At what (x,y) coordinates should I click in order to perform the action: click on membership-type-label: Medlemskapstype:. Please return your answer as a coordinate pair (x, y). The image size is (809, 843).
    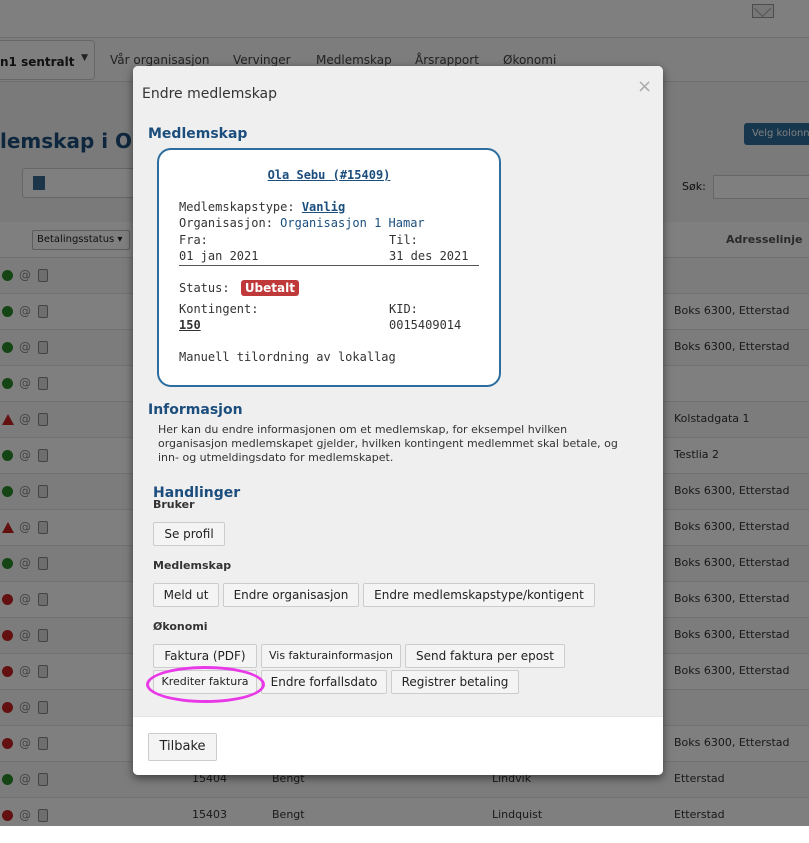
    Looking at the image, I should click on (237, 207).